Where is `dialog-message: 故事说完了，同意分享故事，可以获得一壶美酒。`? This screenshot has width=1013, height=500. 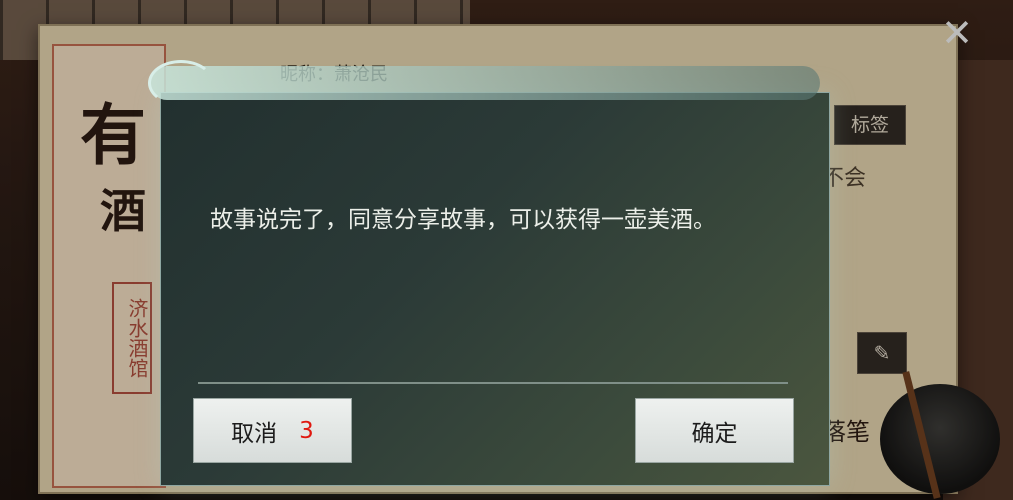
dialog-message: 故事说完了，同意分享故事，可以获得一壶美酒。 is located at coordinates (463, 220).